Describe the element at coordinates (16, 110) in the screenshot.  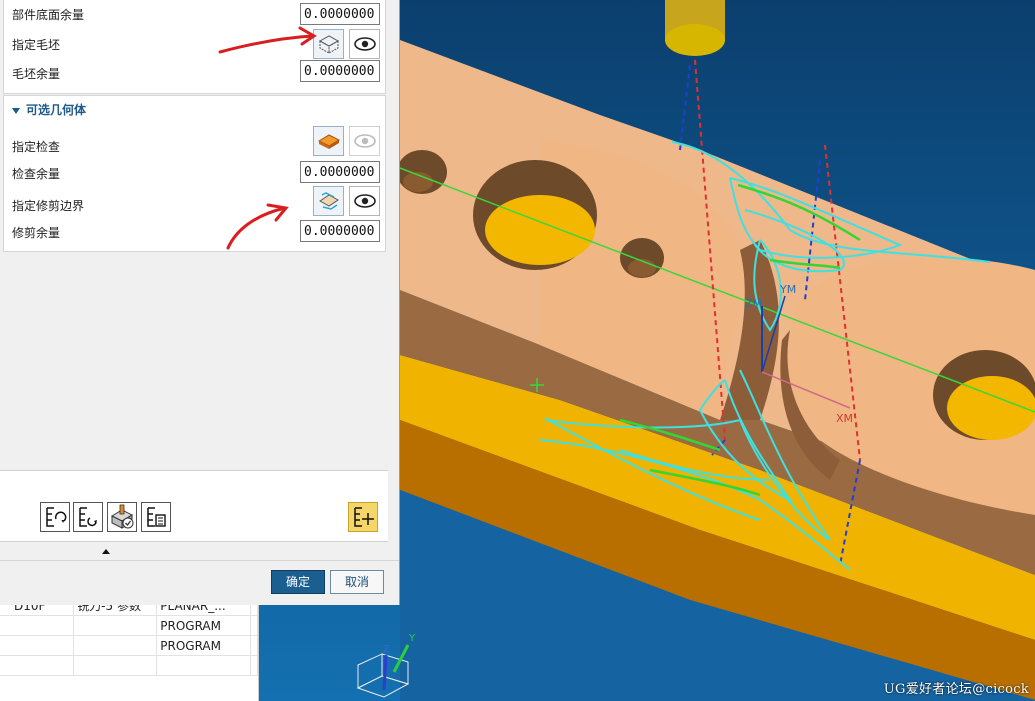
I see `collapse-triangle-icon` at that location.